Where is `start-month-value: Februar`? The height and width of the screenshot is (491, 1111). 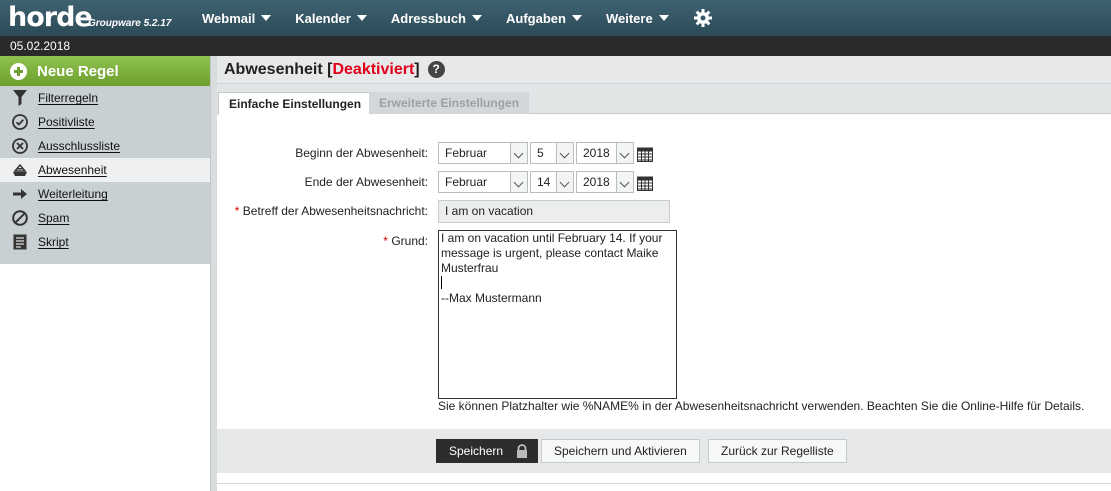
start-month-value: Februar is located at coordinates (466, 153).